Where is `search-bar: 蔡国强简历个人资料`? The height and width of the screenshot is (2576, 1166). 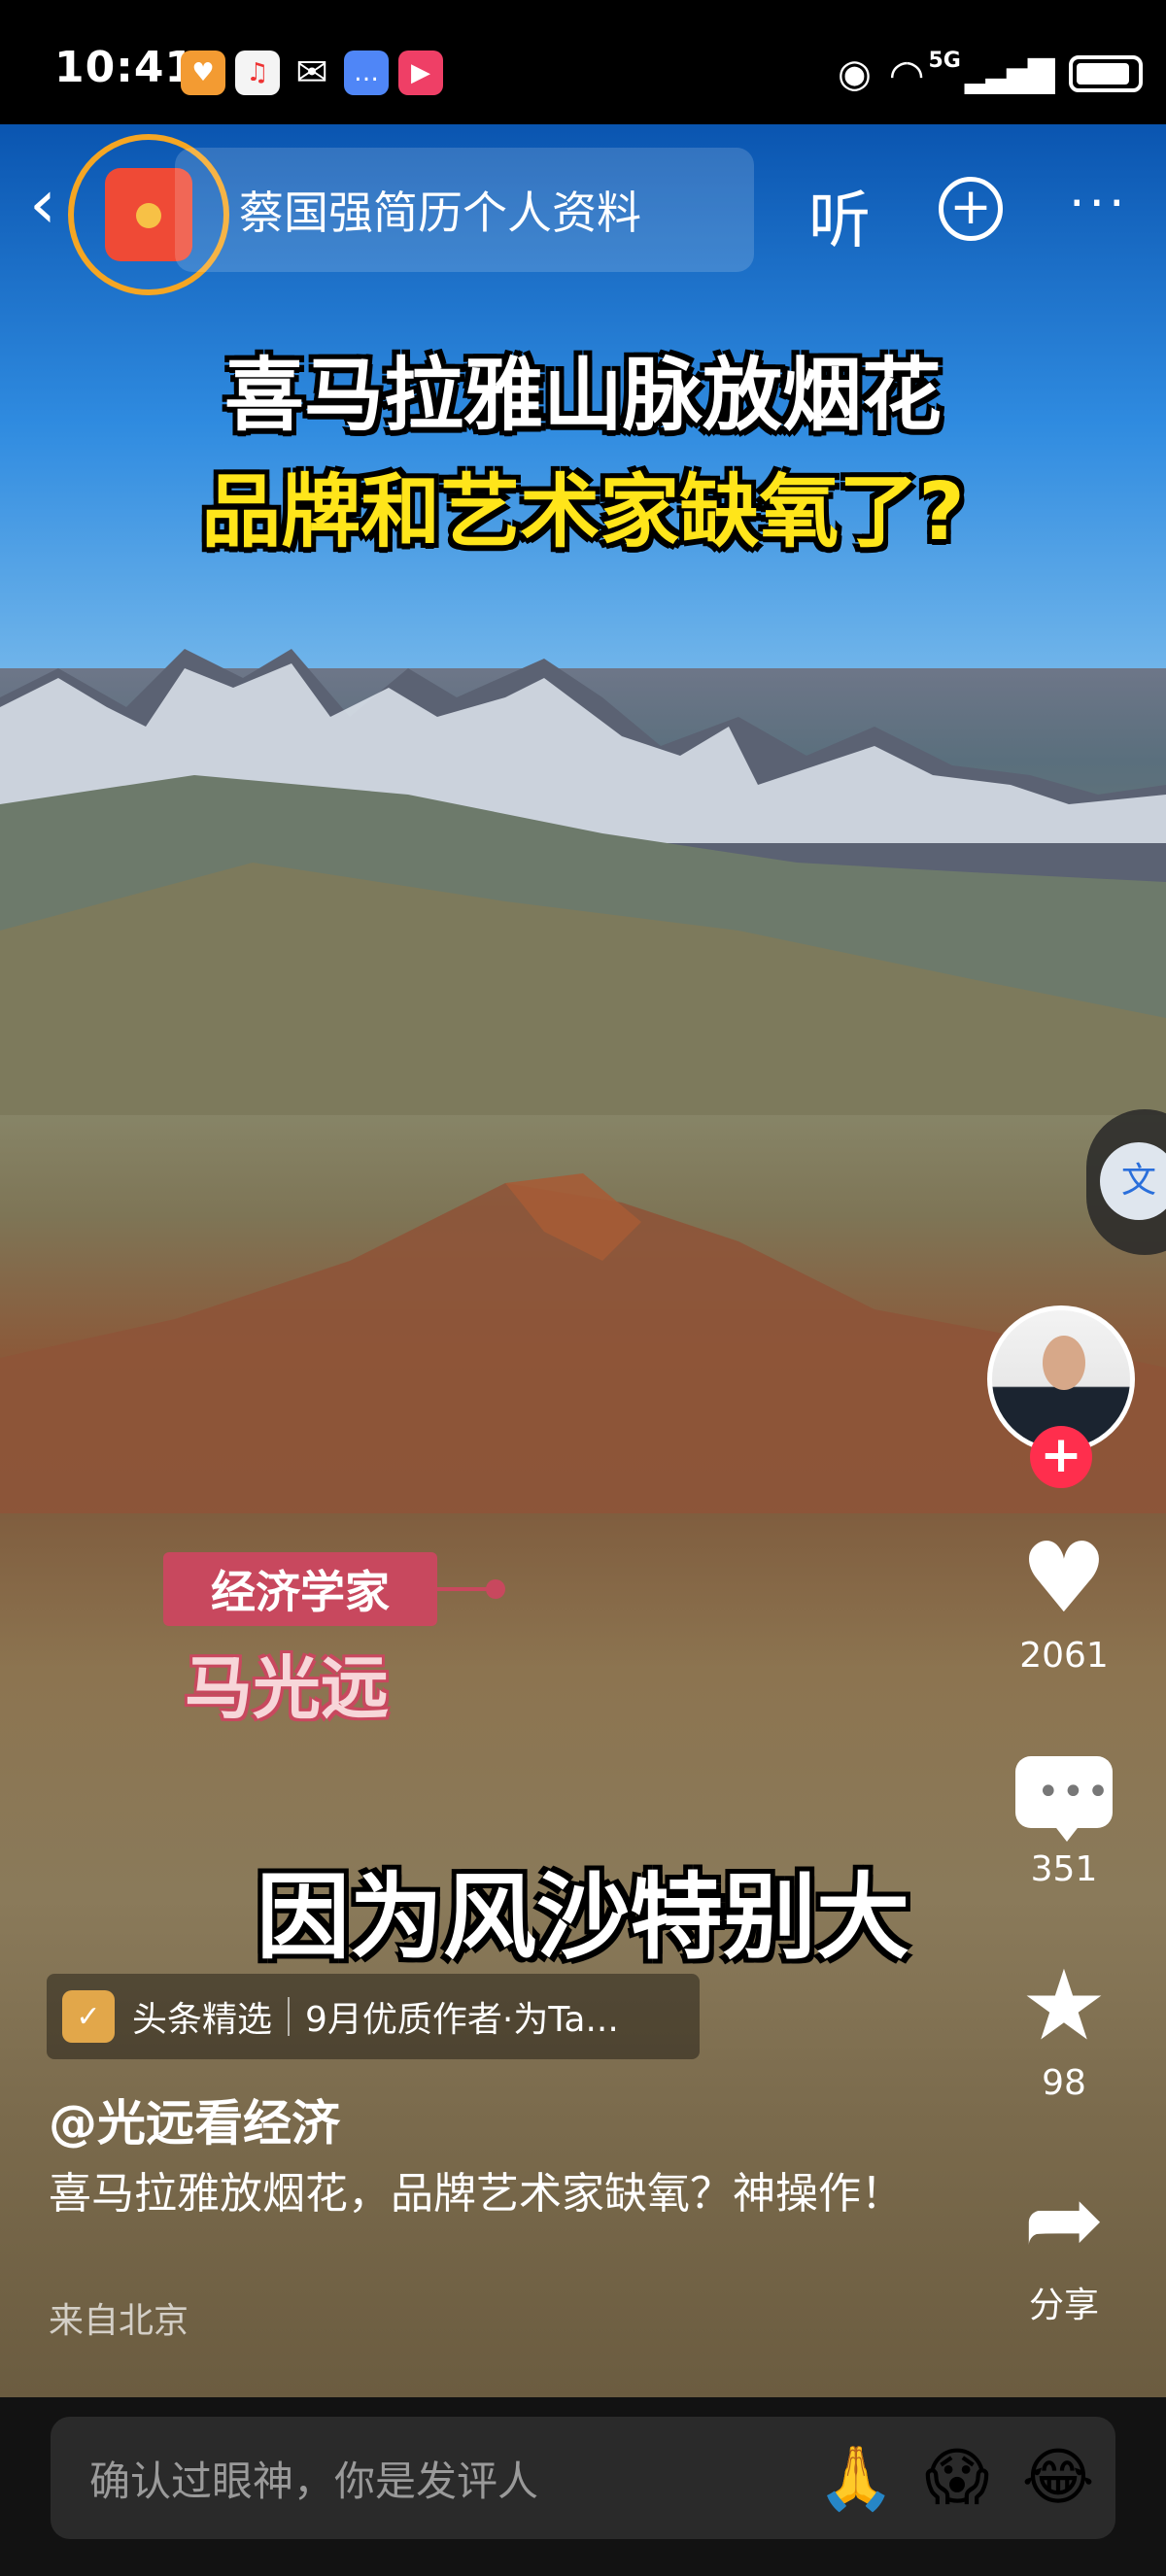 search-bar: 蔡国强简历个人资料 is located at coordinates (464, 210).